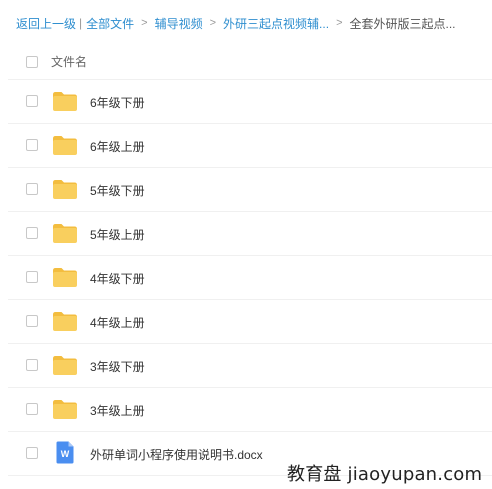  Describe the element at coordinates (179, 23) in the screenshot. I see `breadcrumb-tutoring-videos: 辅导视频` at that location.